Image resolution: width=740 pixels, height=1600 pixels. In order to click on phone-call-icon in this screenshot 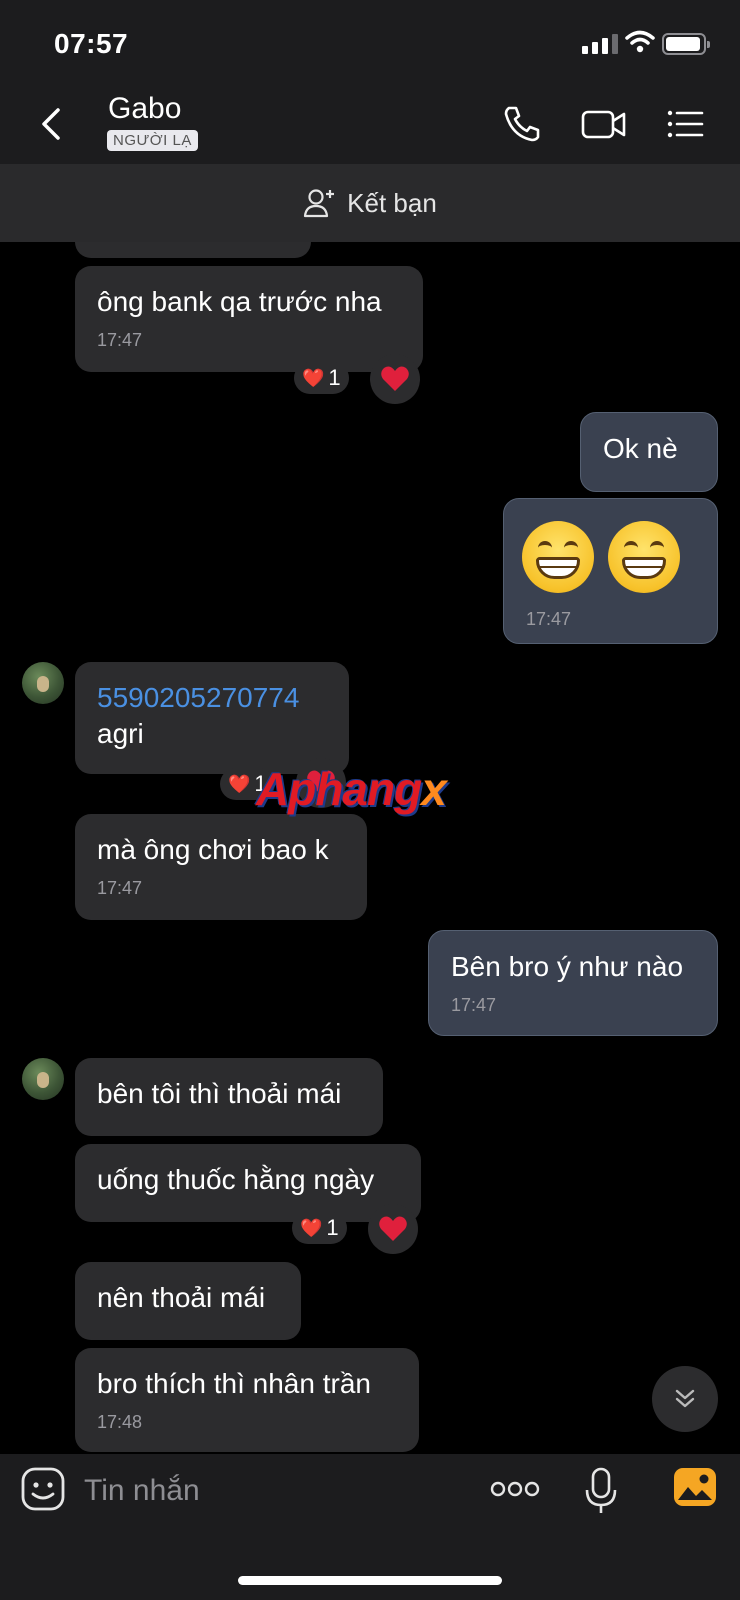, I will do `click(522, 124)`.